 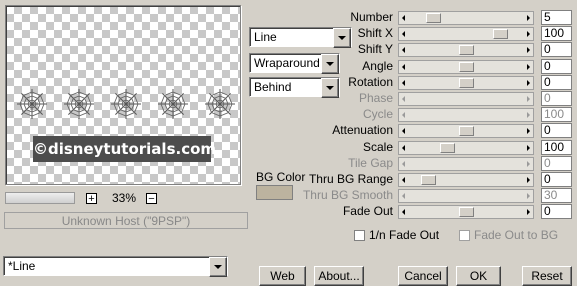 I want to click on param-slider-number, so click(x=466, y=18).